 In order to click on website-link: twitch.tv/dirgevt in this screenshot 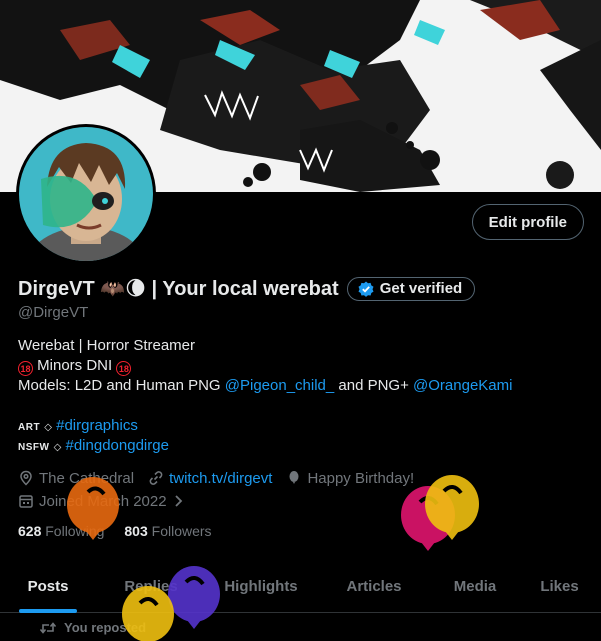, I will do `click(220, 478)`.